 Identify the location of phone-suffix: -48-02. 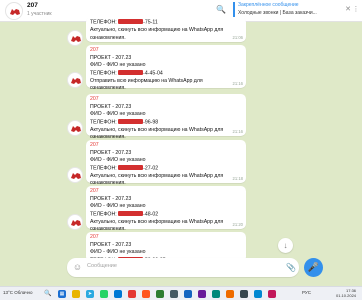
(151, 214).